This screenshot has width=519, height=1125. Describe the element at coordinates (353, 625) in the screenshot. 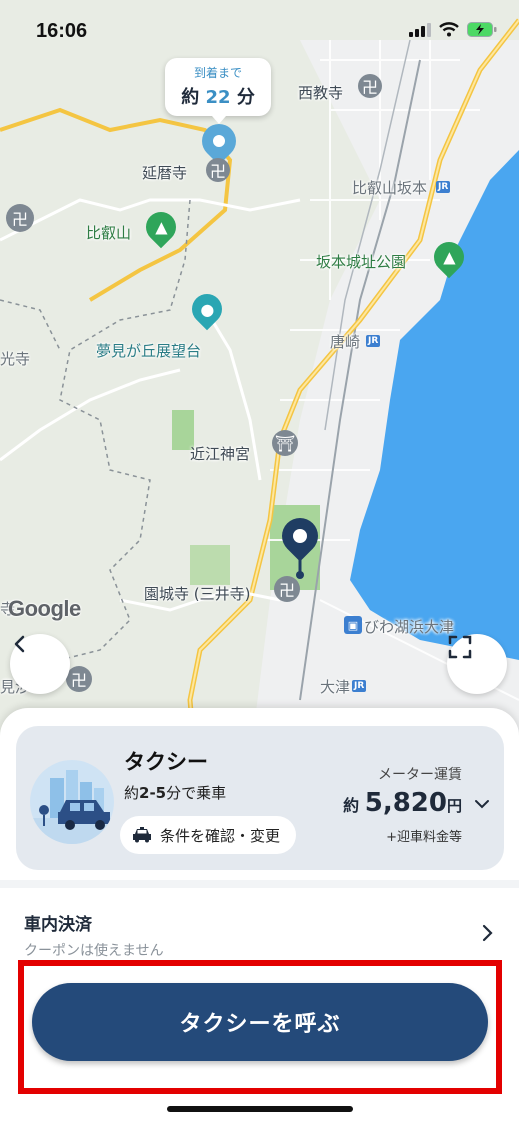

I see `station-icon: ▣` at that location.